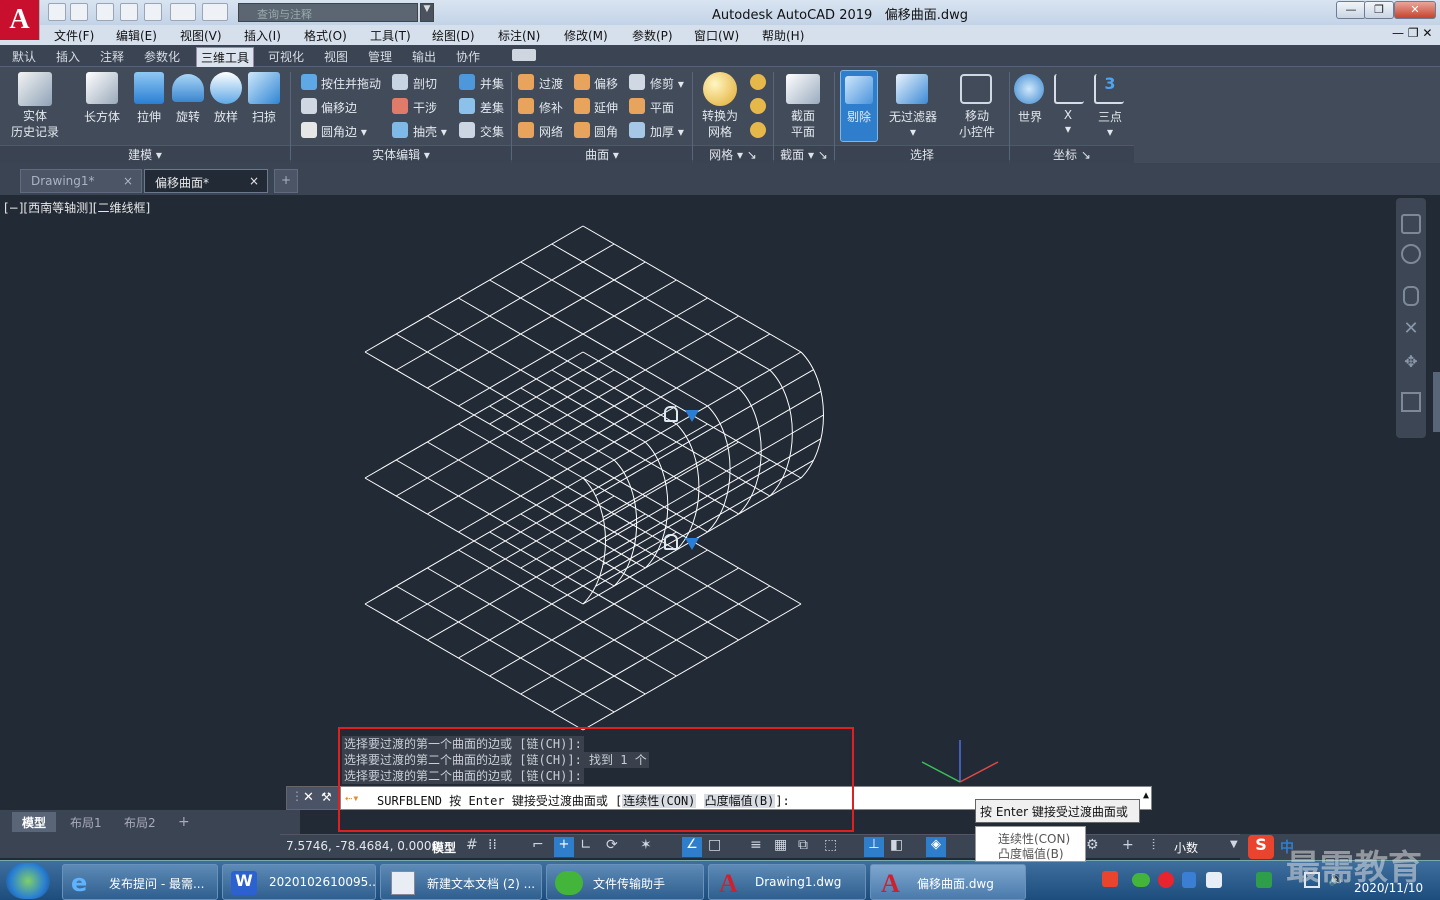 Image resolution: width=1440 pixels, height=900 pixels. Describe the element at coordinates (468, 56) in the screenshot. I see `tab-collaborate: 协作` at that location.